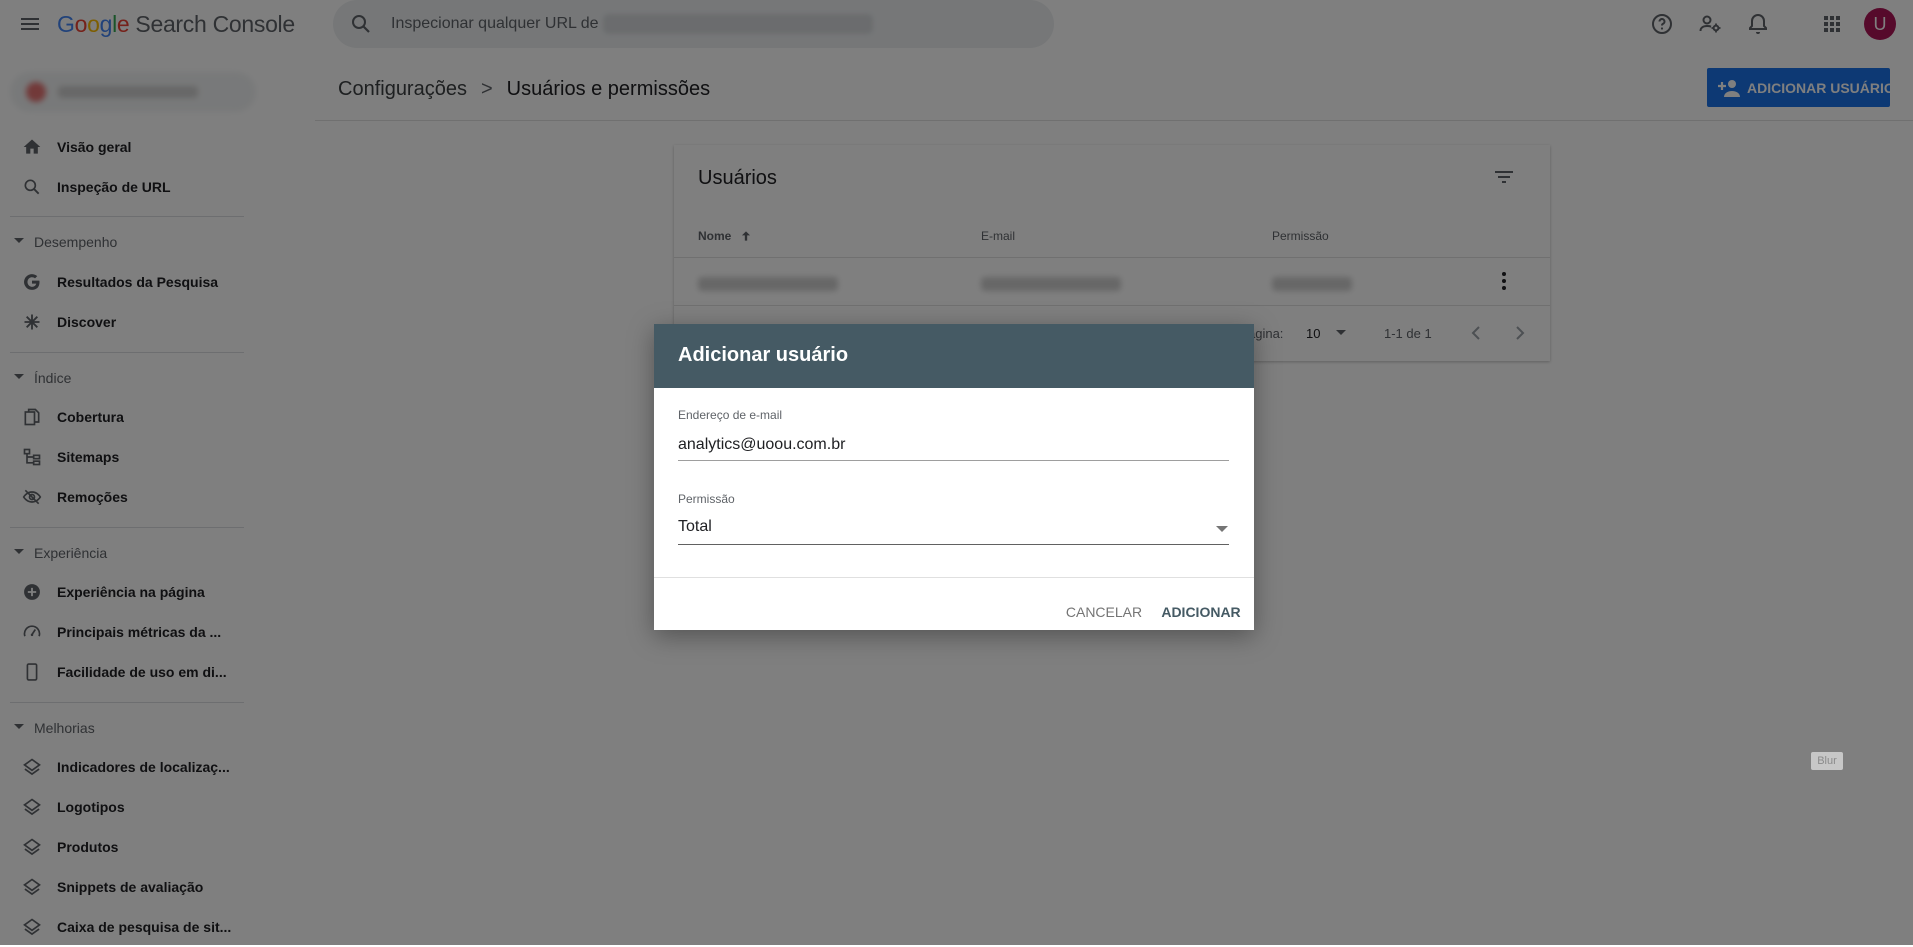 Image resolution: width=1913 pixels, height=947 pixels. What do you see at coordinates (953, 529) in the screenshot?
I see `permission-select: Total` at bounding box center [953, 529].